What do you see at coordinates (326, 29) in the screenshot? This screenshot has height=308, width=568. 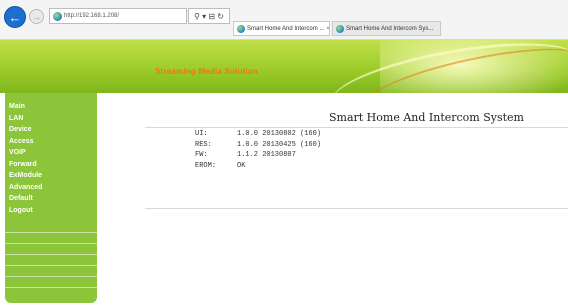 I see `tab-close-icon: ×` at bounding box center [326, 29].